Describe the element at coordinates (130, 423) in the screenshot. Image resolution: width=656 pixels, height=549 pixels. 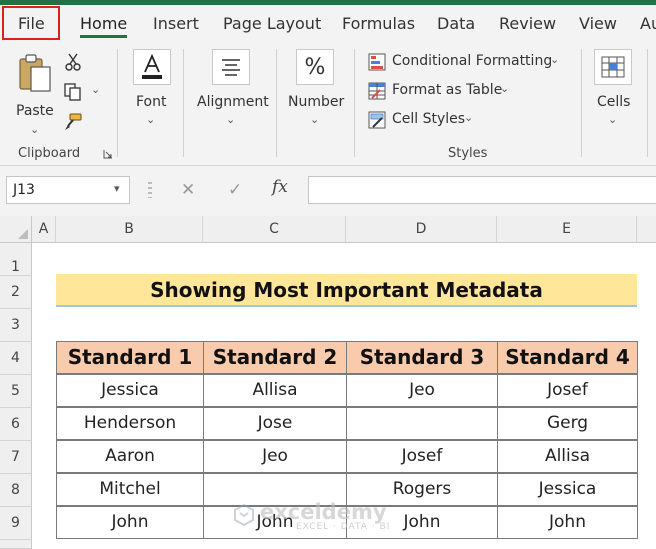
I see `table-cell: Henderson` at that location.